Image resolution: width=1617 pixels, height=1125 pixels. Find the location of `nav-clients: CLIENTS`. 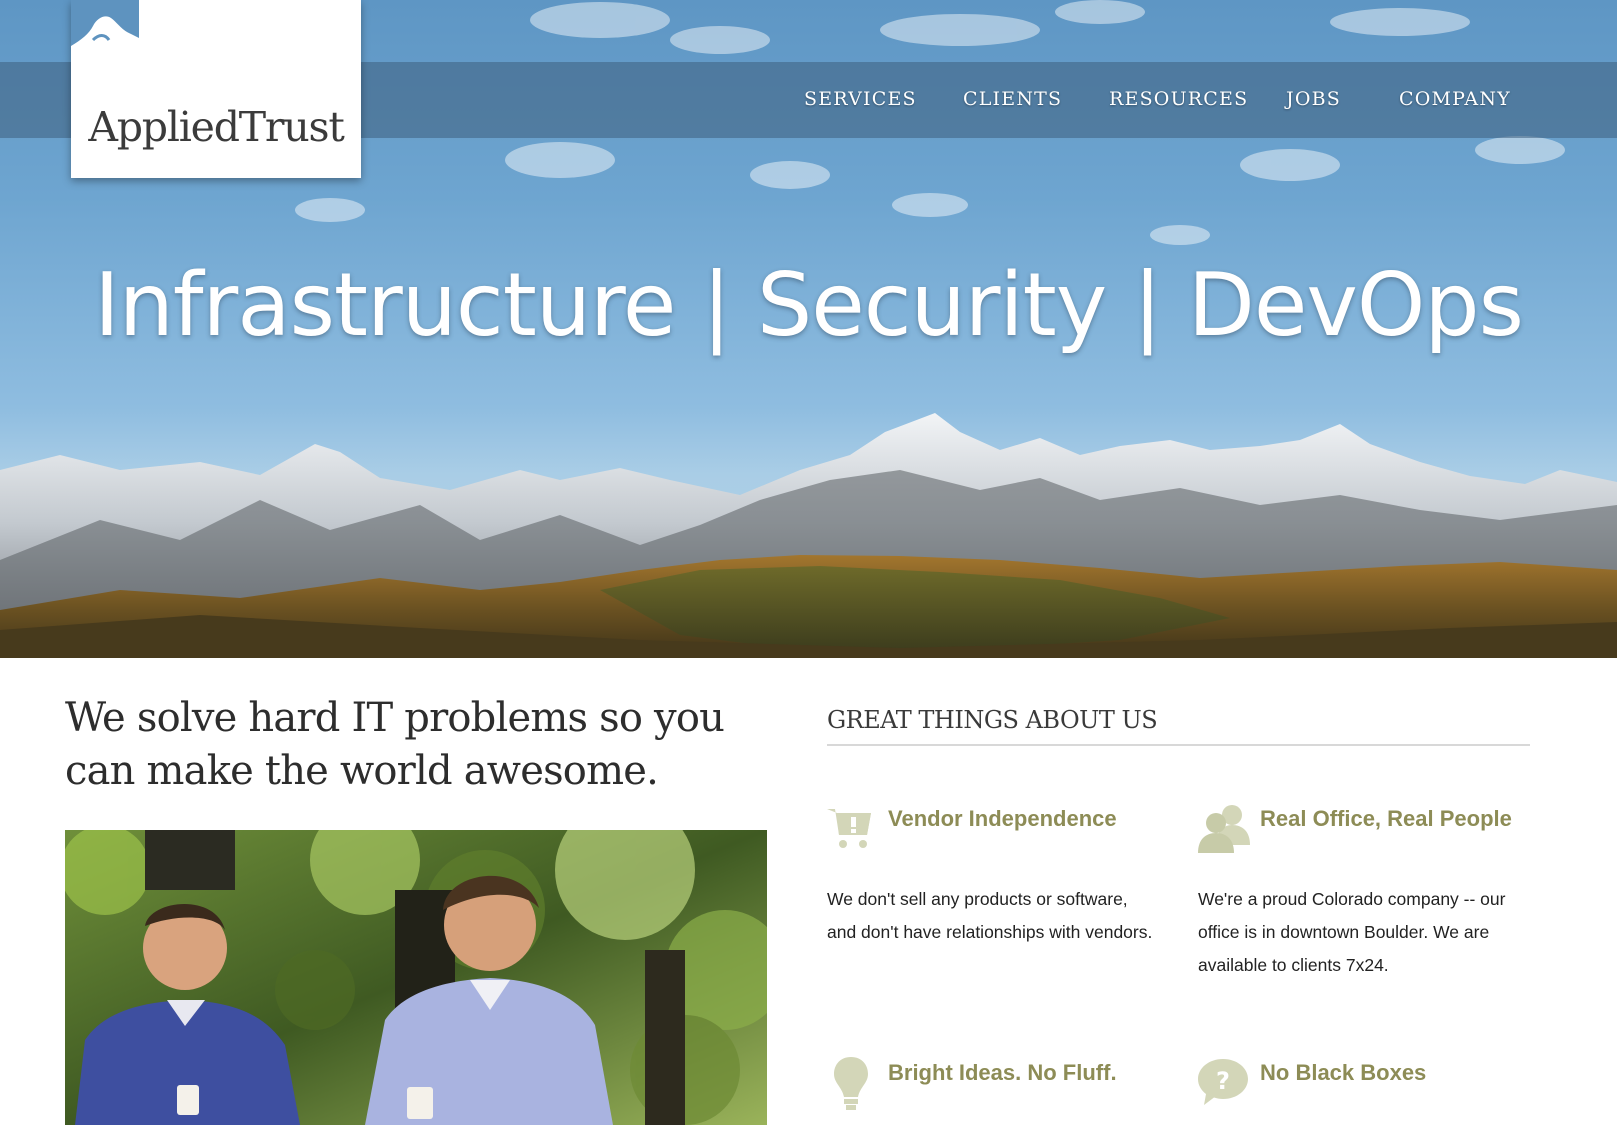

nav-clients: CLIENTS is located at coordinates (1012, 99).